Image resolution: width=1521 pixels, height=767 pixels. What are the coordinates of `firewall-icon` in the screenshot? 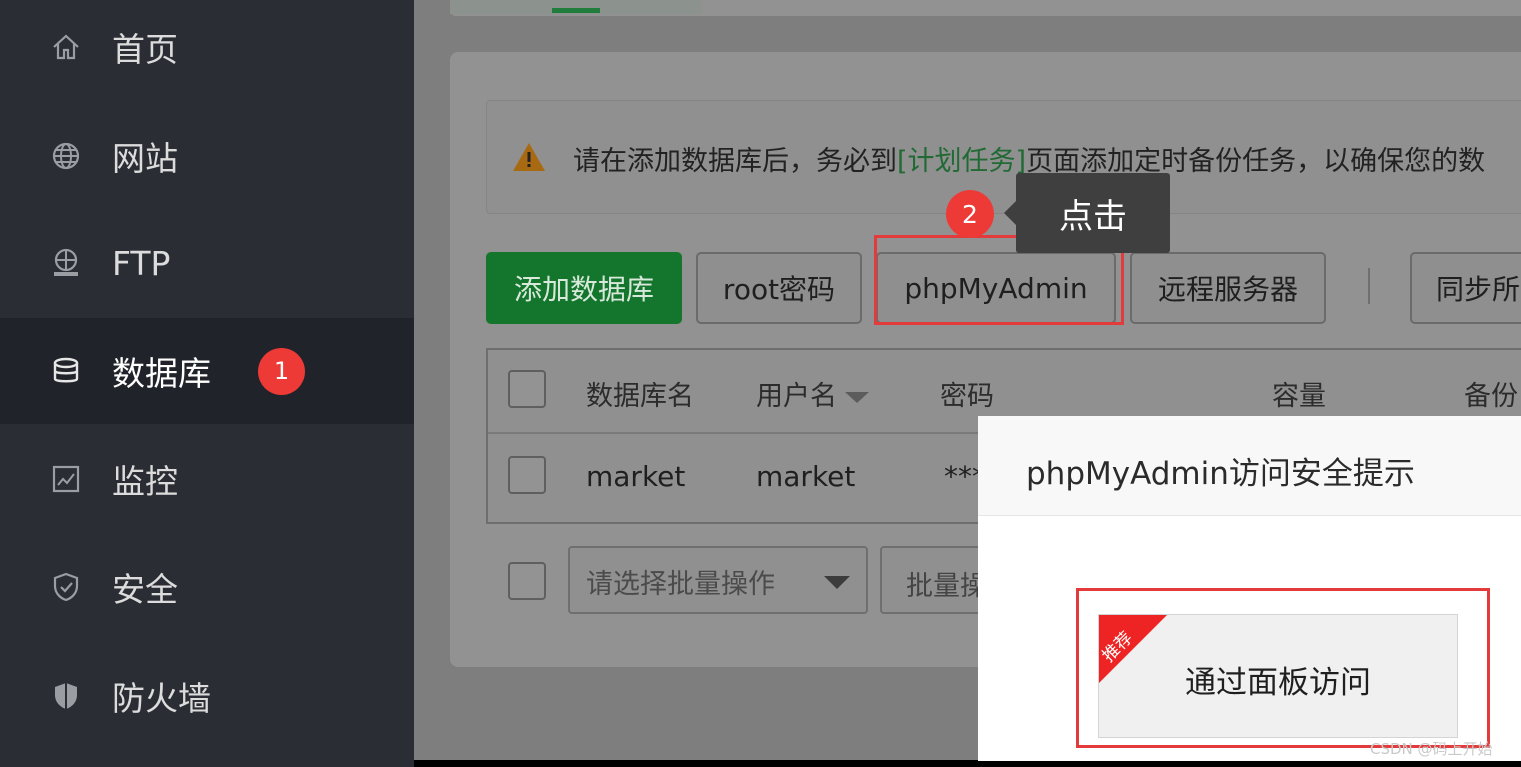 It's located at (66, 696).